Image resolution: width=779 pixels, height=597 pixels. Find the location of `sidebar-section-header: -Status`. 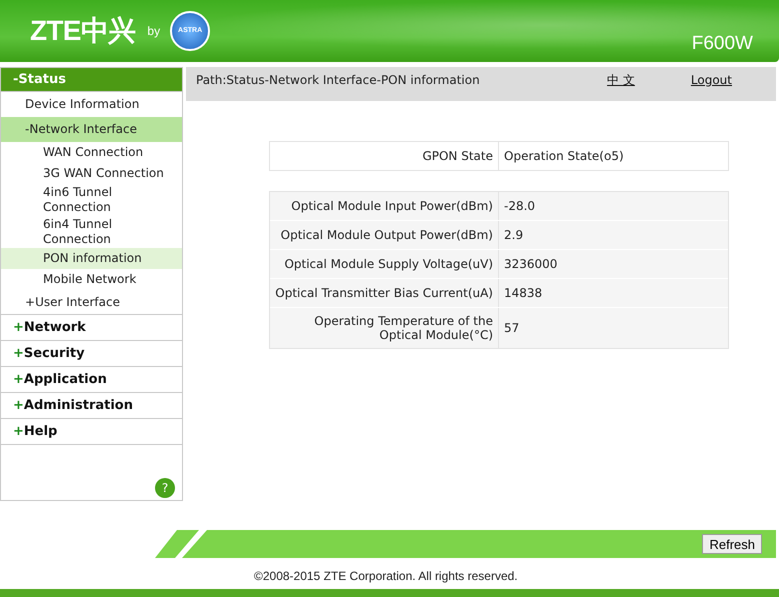

sidebar-section-header: -Status is located at coordinates (91, 80).